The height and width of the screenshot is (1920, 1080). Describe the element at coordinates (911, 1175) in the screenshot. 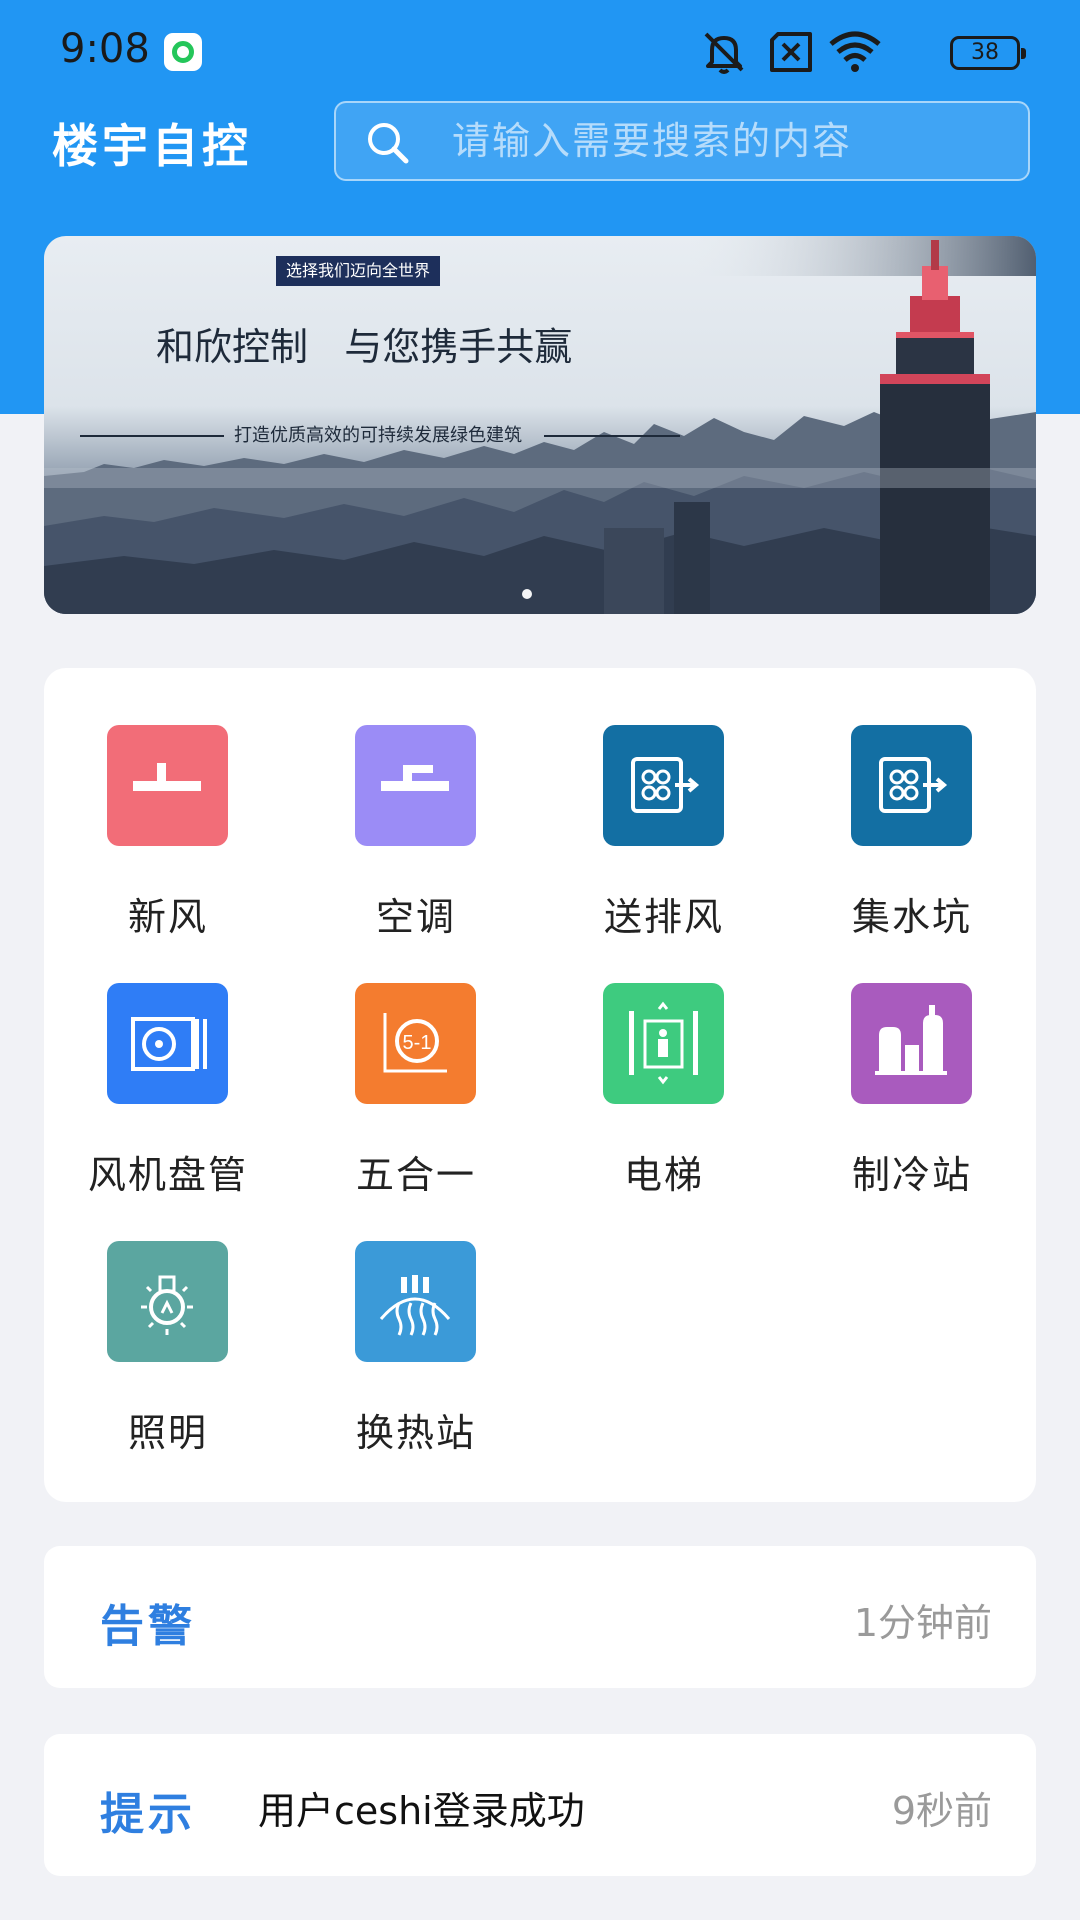

I see `menu-label: 制冷站` at that location.